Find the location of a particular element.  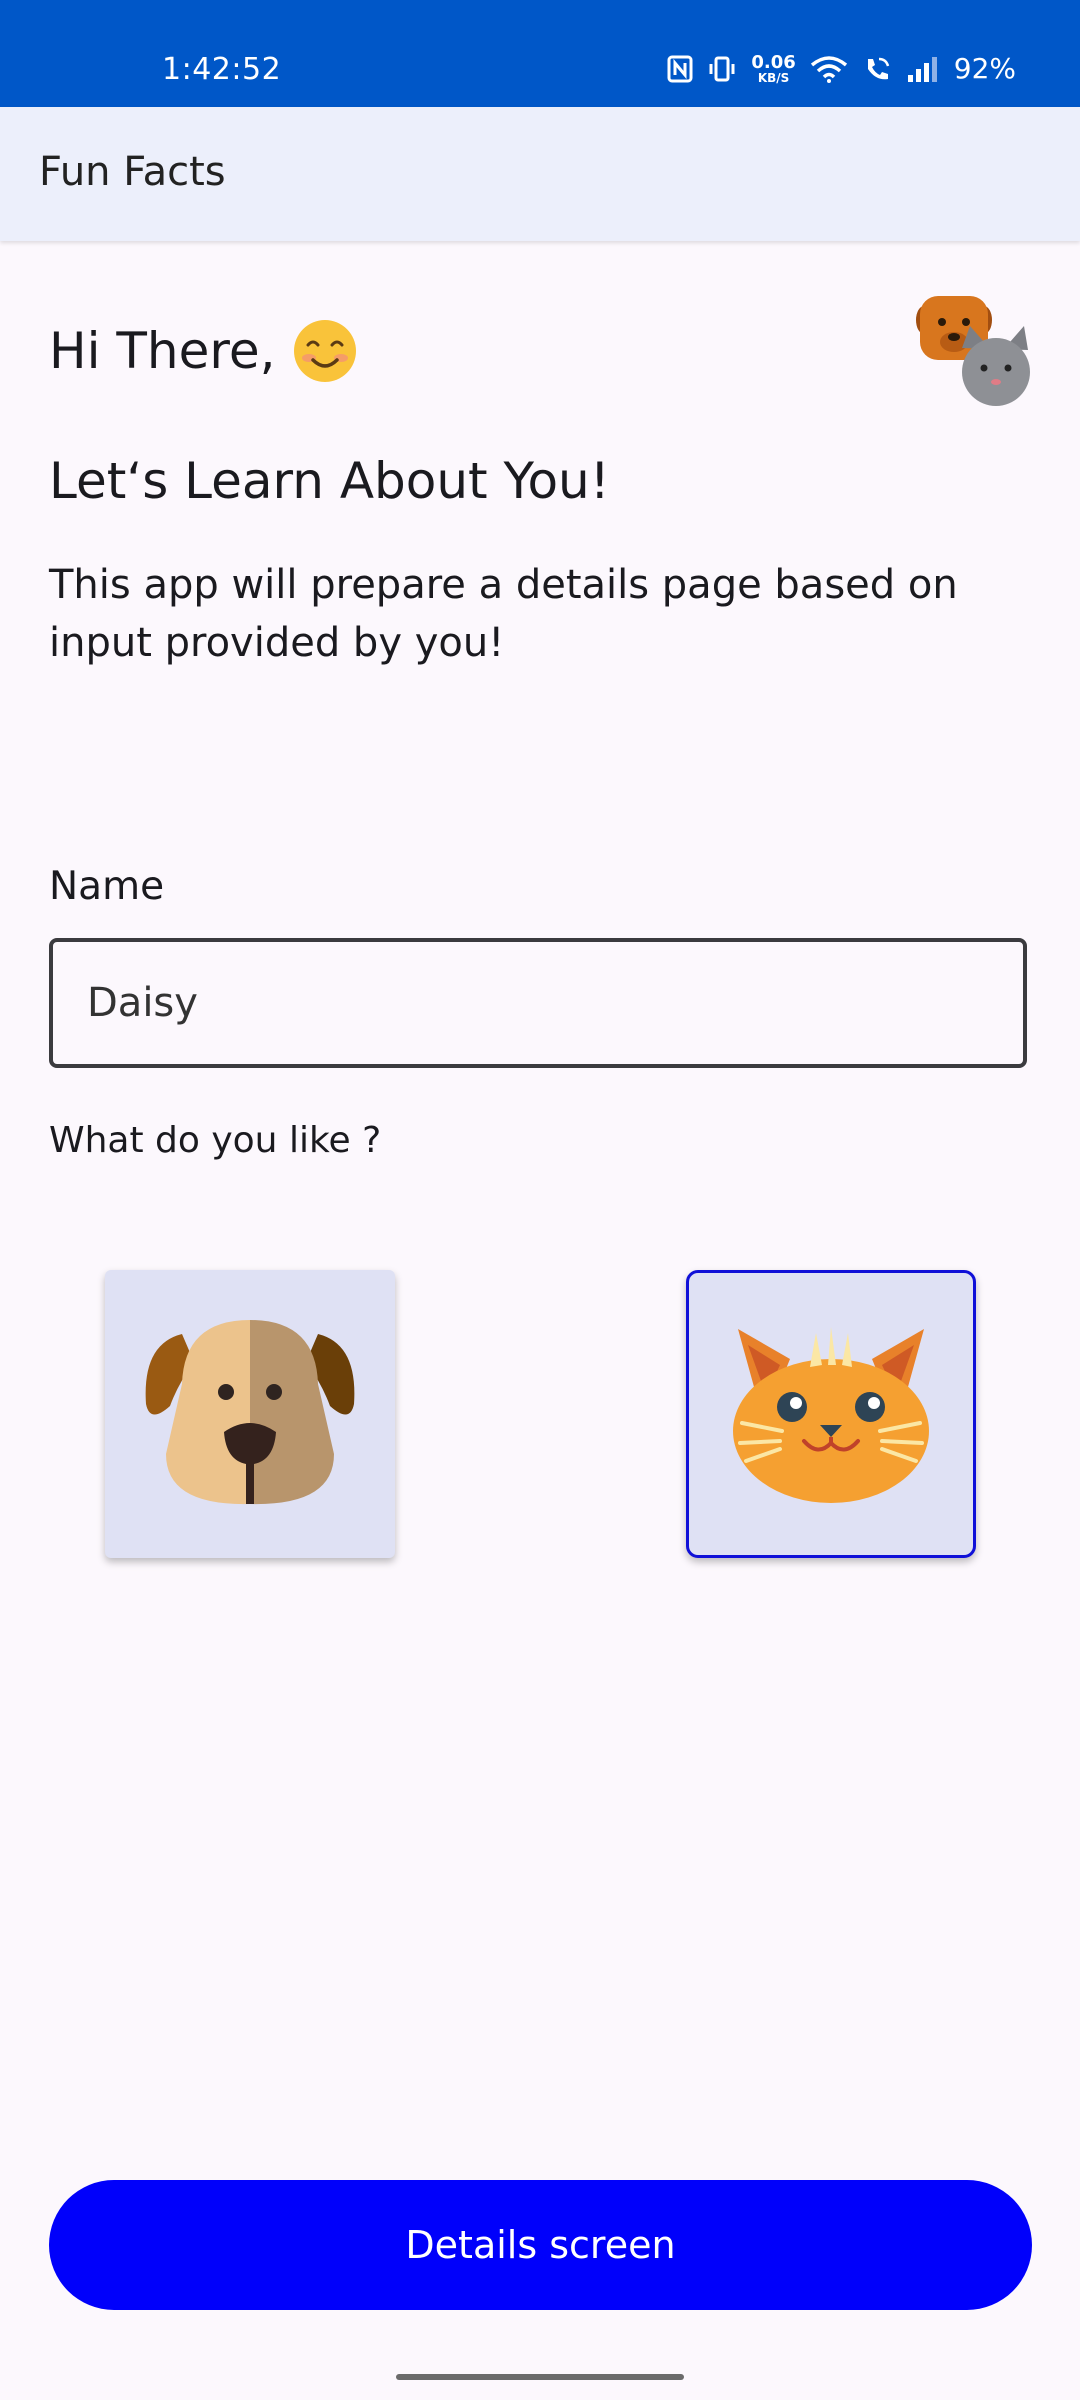

vibrate-icon is located at coordinates (722, 69).